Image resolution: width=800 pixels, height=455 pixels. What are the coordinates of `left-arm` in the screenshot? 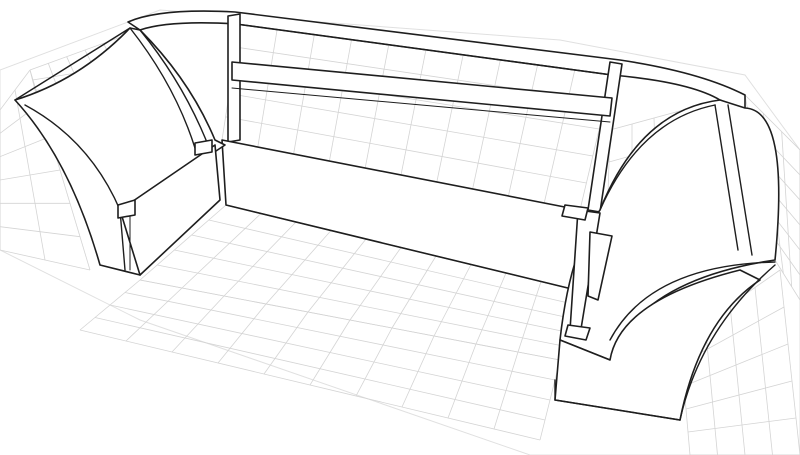 It's located at (120, 151).